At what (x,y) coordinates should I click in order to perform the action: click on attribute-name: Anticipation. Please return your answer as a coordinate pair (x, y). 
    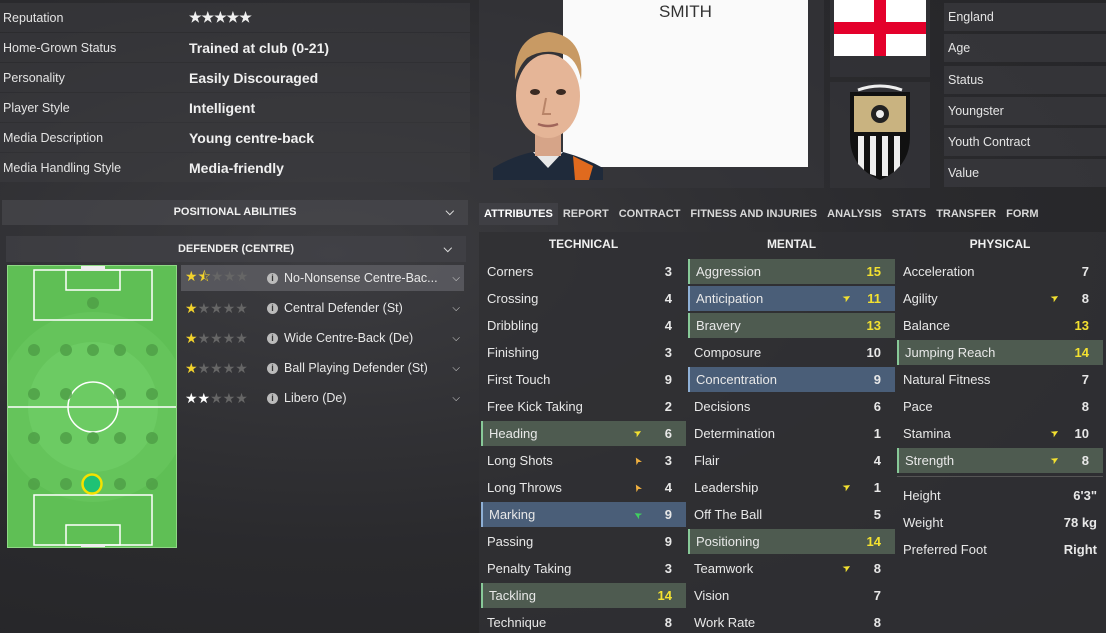
    Looking at the image, I should click on (730, 298).